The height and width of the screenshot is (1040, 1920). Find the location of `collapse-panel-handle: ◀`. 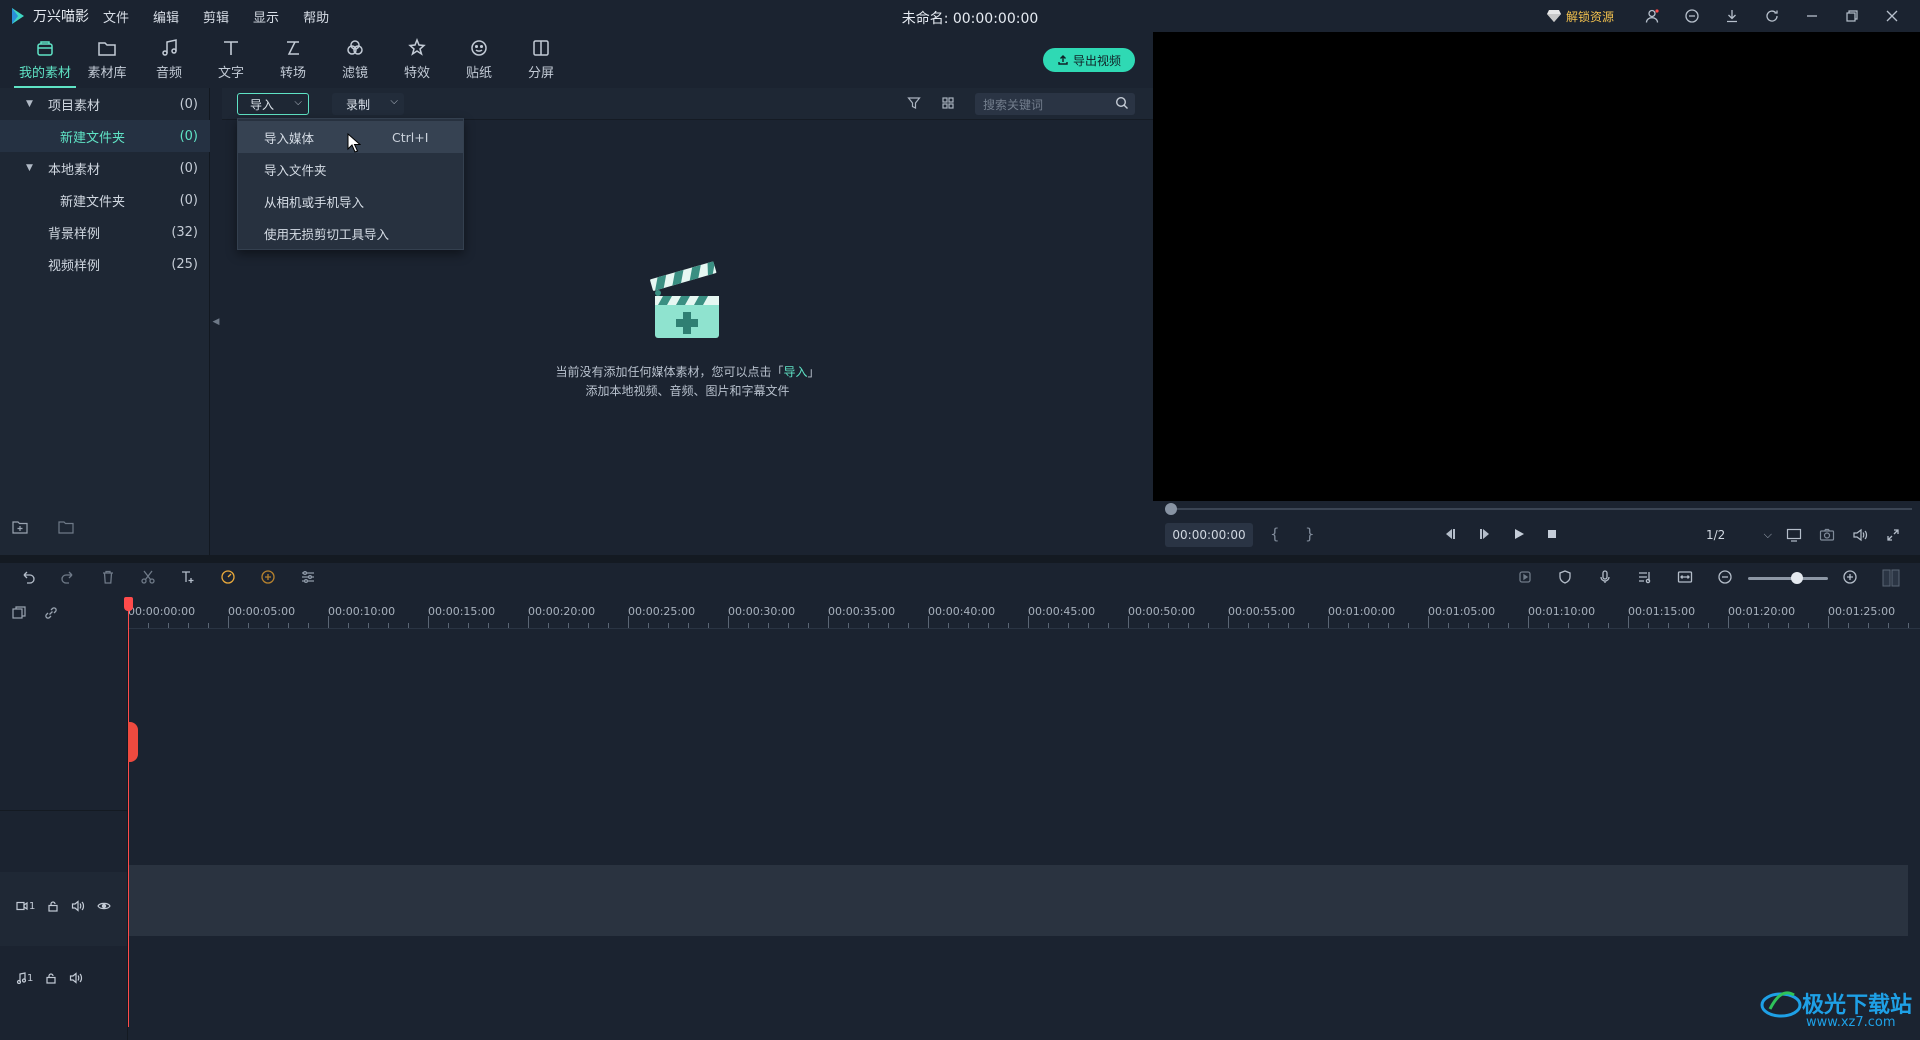

collapse-panel-handle: ◀ is located at coordinates (216, 321).